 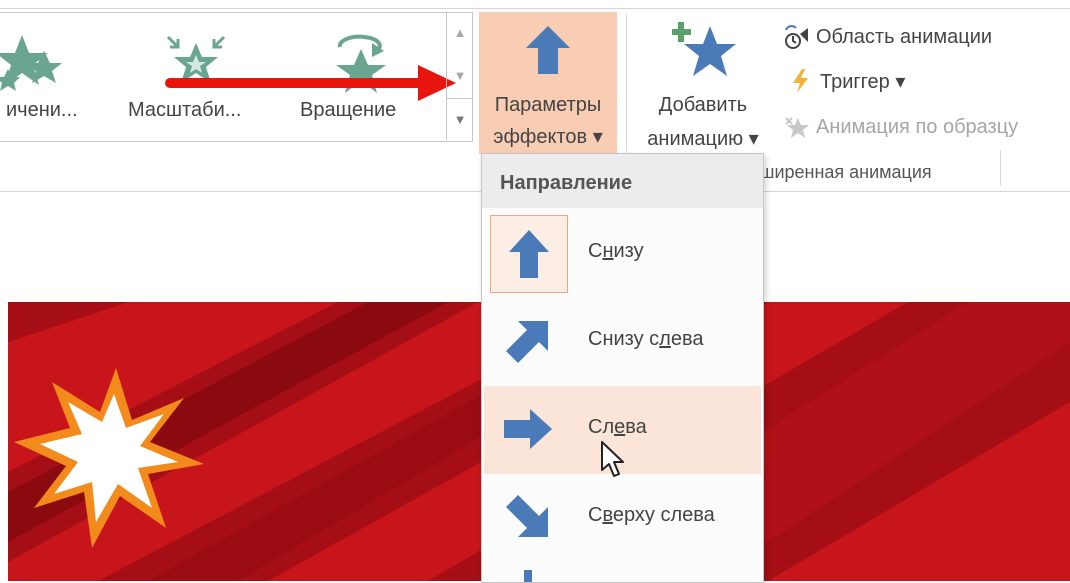 I want to click on gallery-scrollbar: ▲ ▼ ▼, so click(x=459, y=76).